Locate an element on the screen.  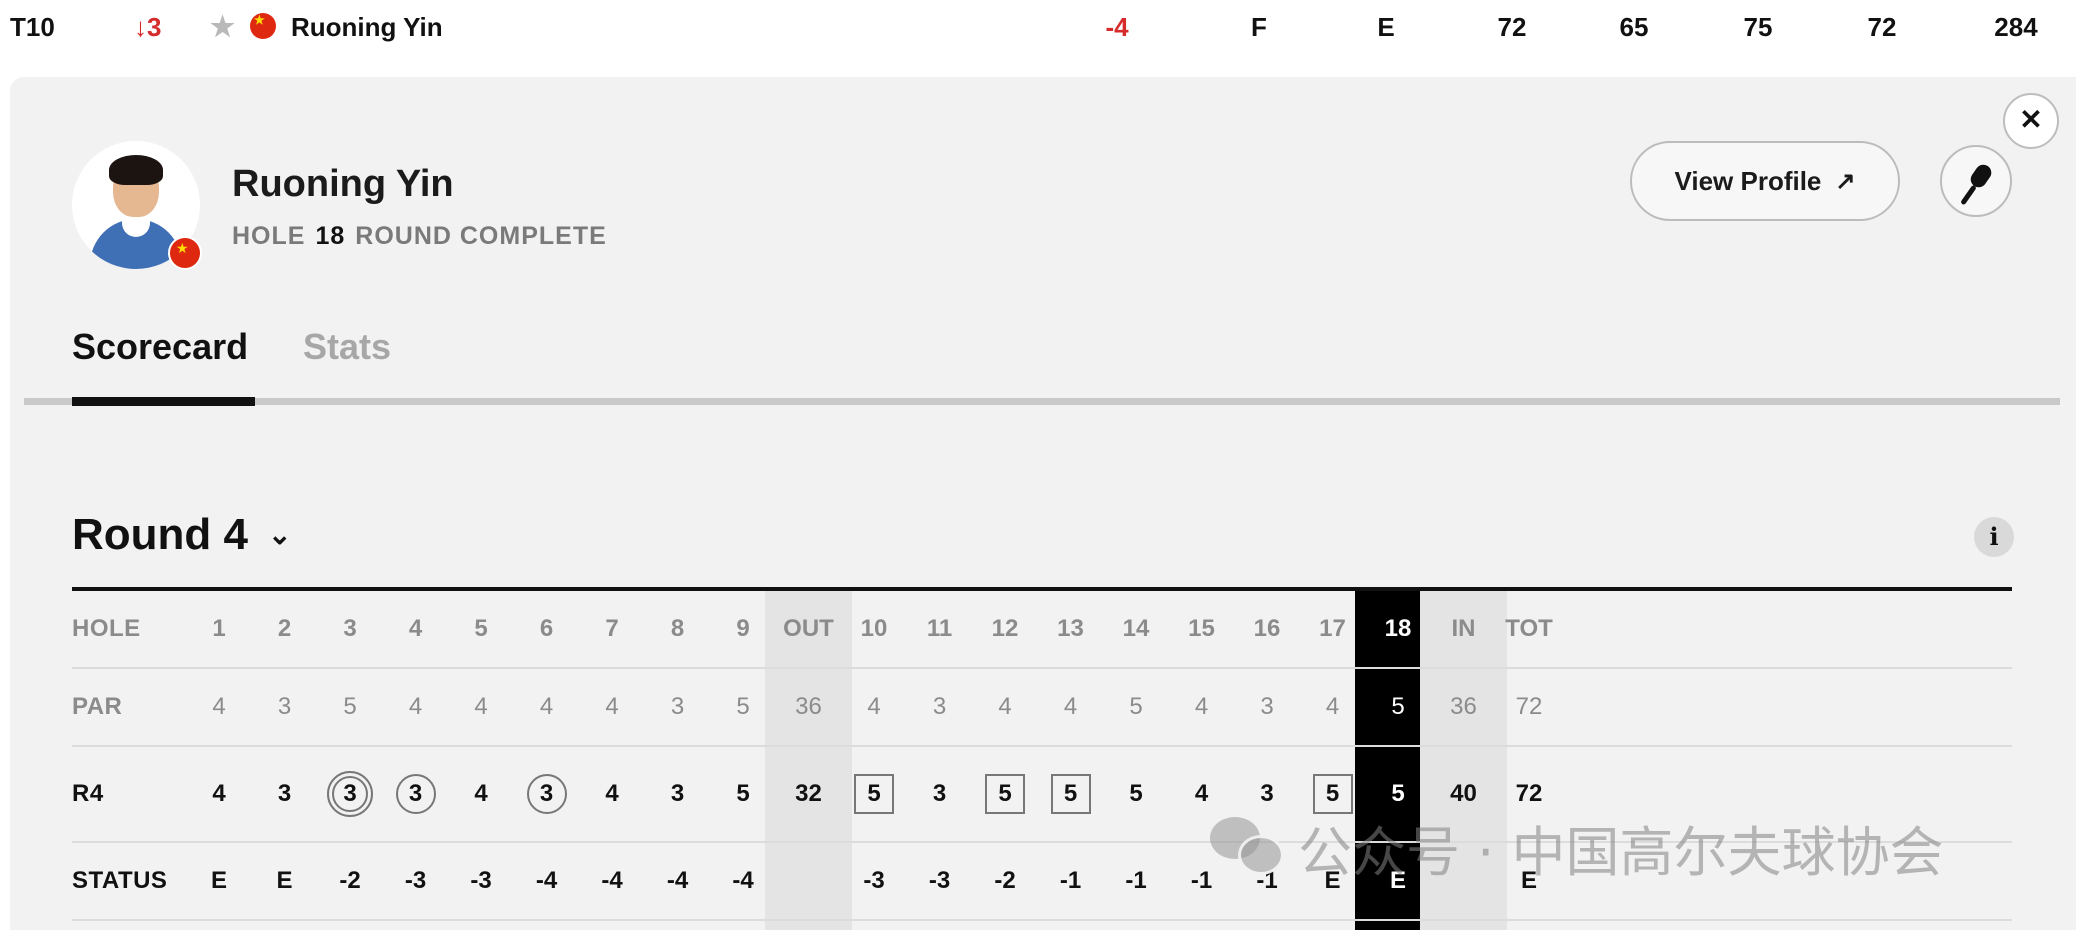
round-status: ROUND COMPLETE is located at coordinates (481, 236).